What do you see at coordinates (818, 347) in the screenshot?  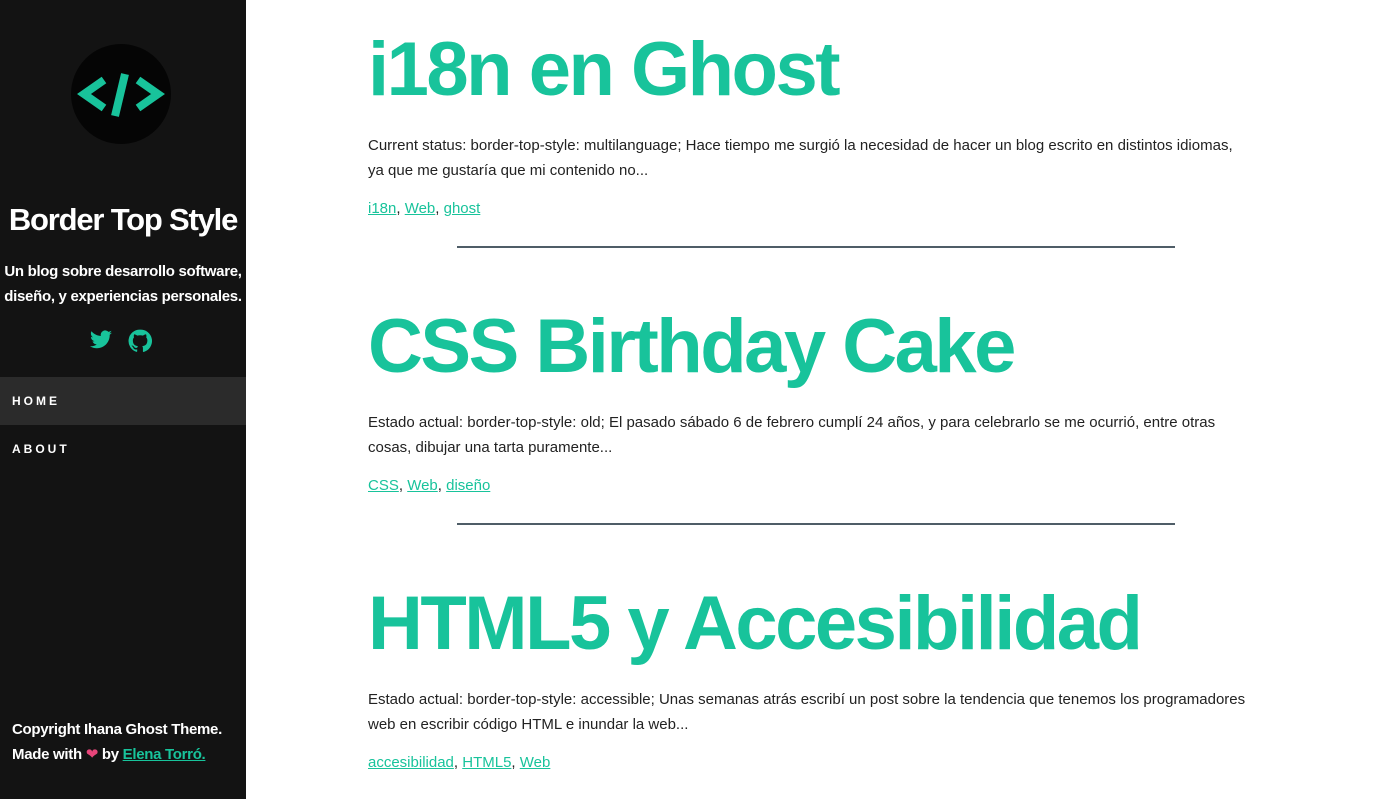 I see `post-title: CSS Birthday Cake` at bounding box center [818, 347].